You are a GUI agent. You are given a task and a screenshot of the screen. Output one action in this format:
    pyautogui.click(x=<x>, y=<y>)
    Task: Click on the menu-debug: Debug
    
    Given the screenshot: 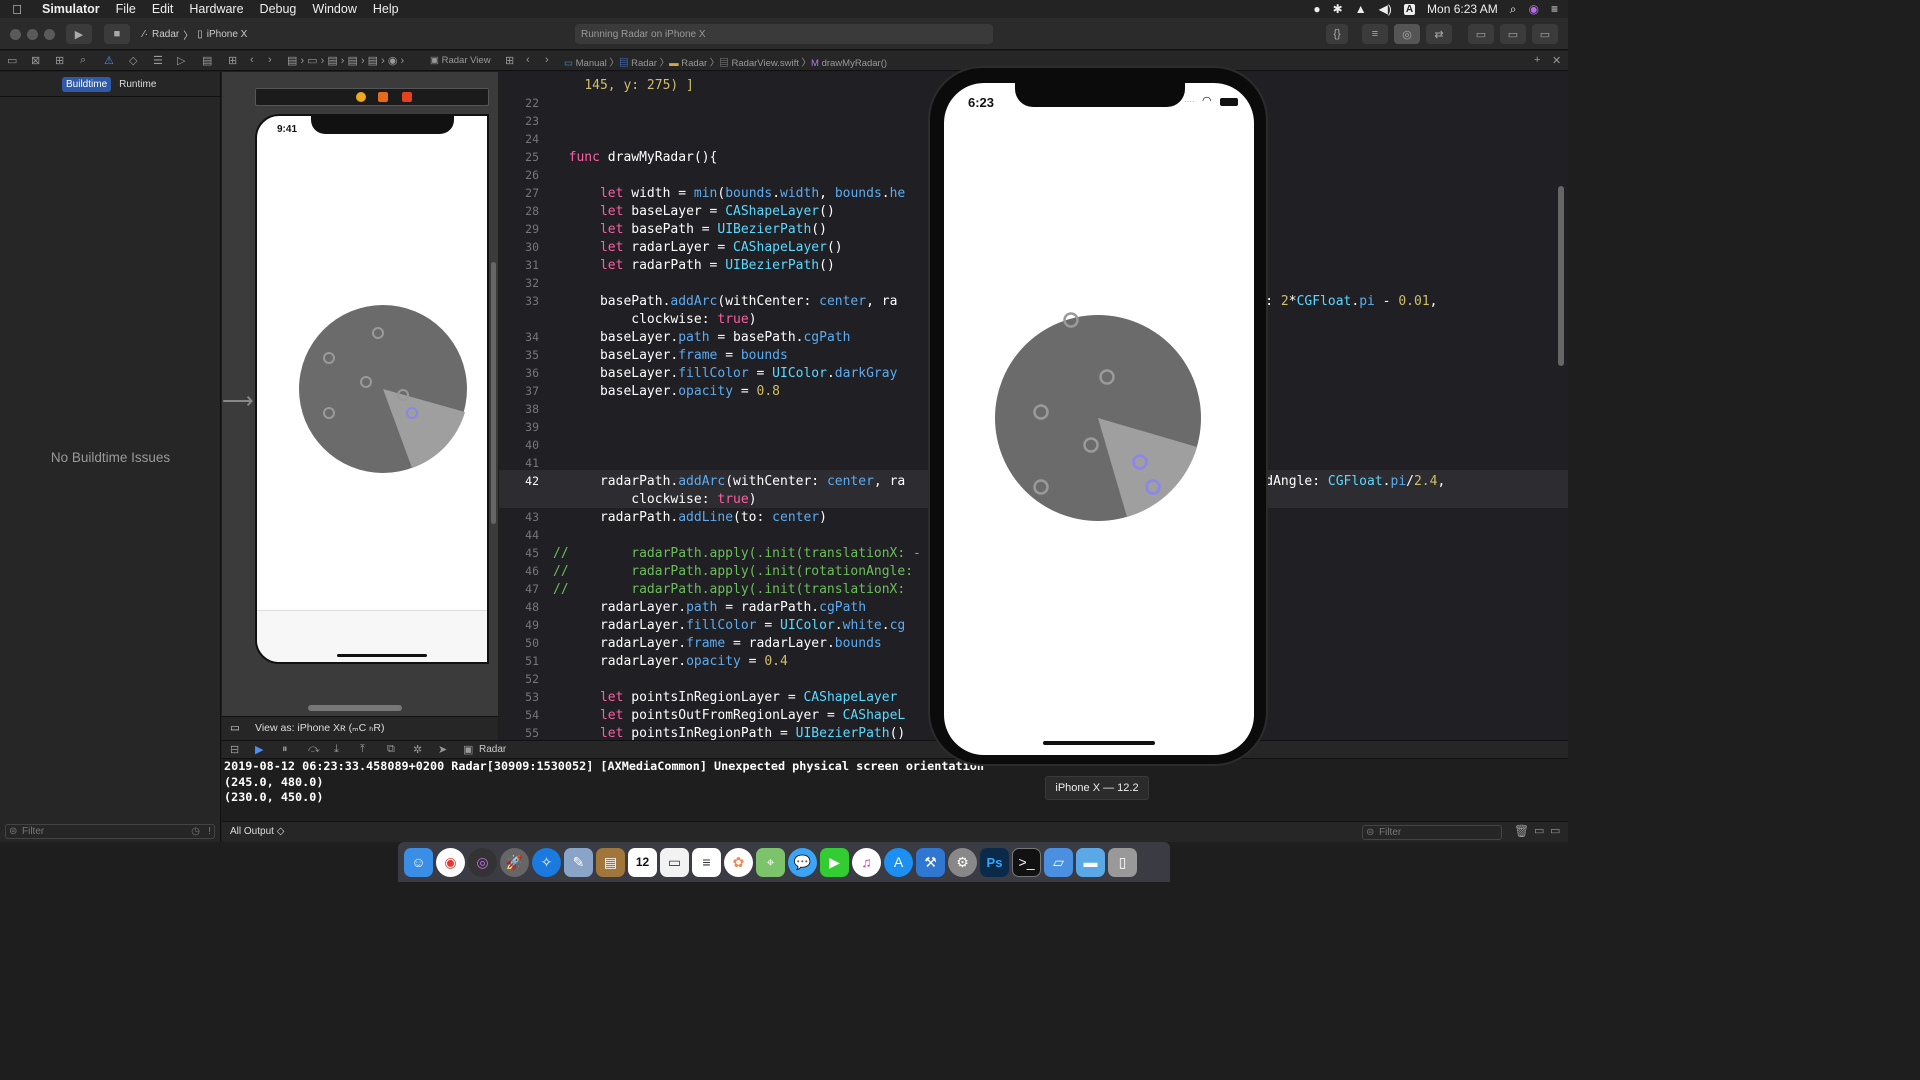 What is the action you would take?
    pyautogui.click(x=278, y=9)
    